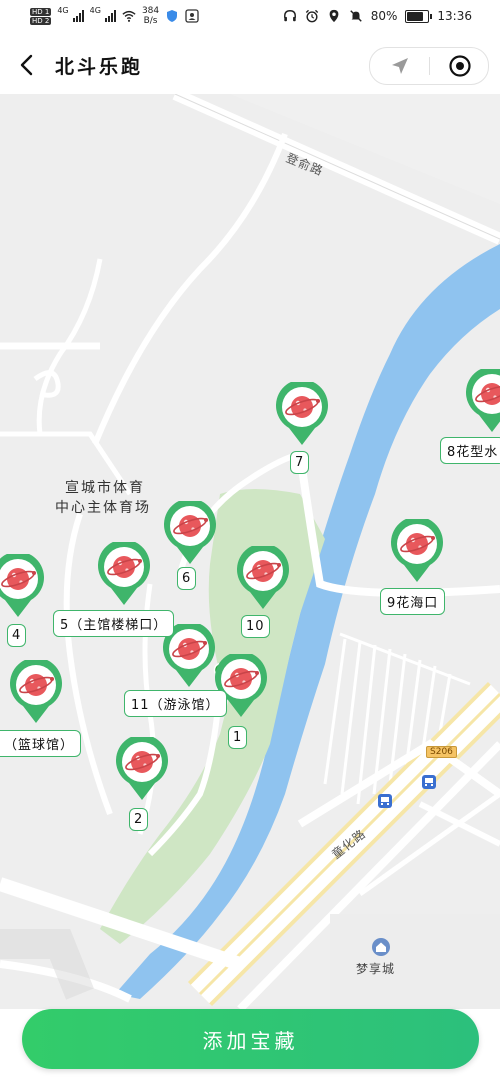 The width and height of the screenshot is (500, 1083). Describe the element at coordinates (95, 10) in the screenshot. I see `sig2-label: 4G` at that location.